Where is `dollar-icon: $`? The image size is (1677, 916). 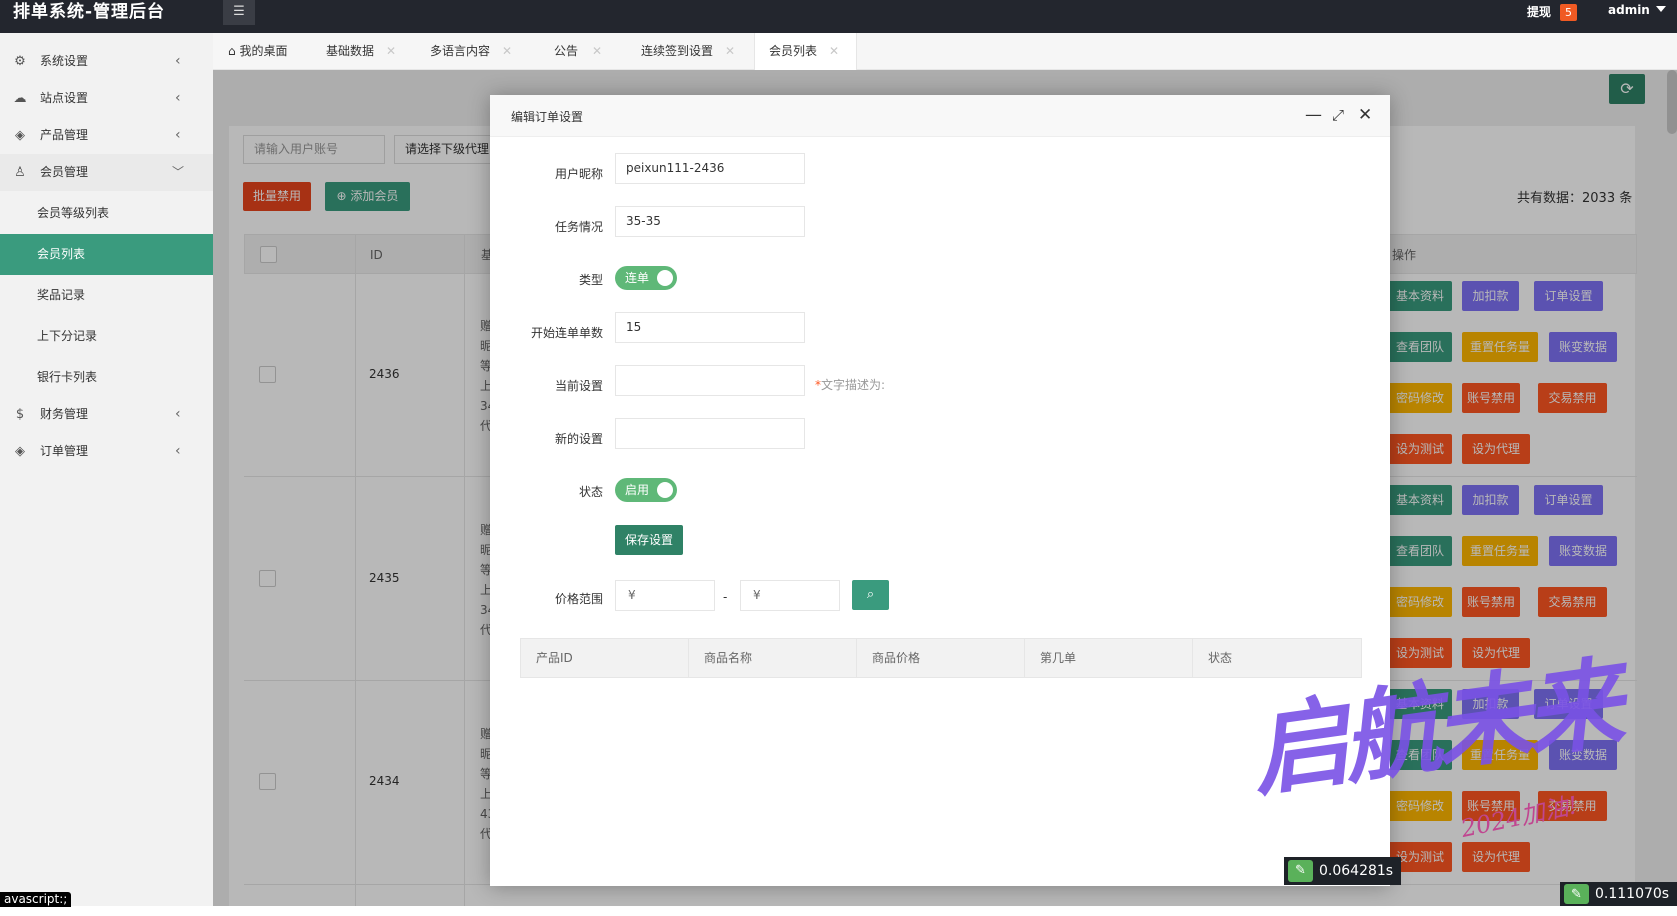 dollar-icon: $ is located at coordinates (20, 414).